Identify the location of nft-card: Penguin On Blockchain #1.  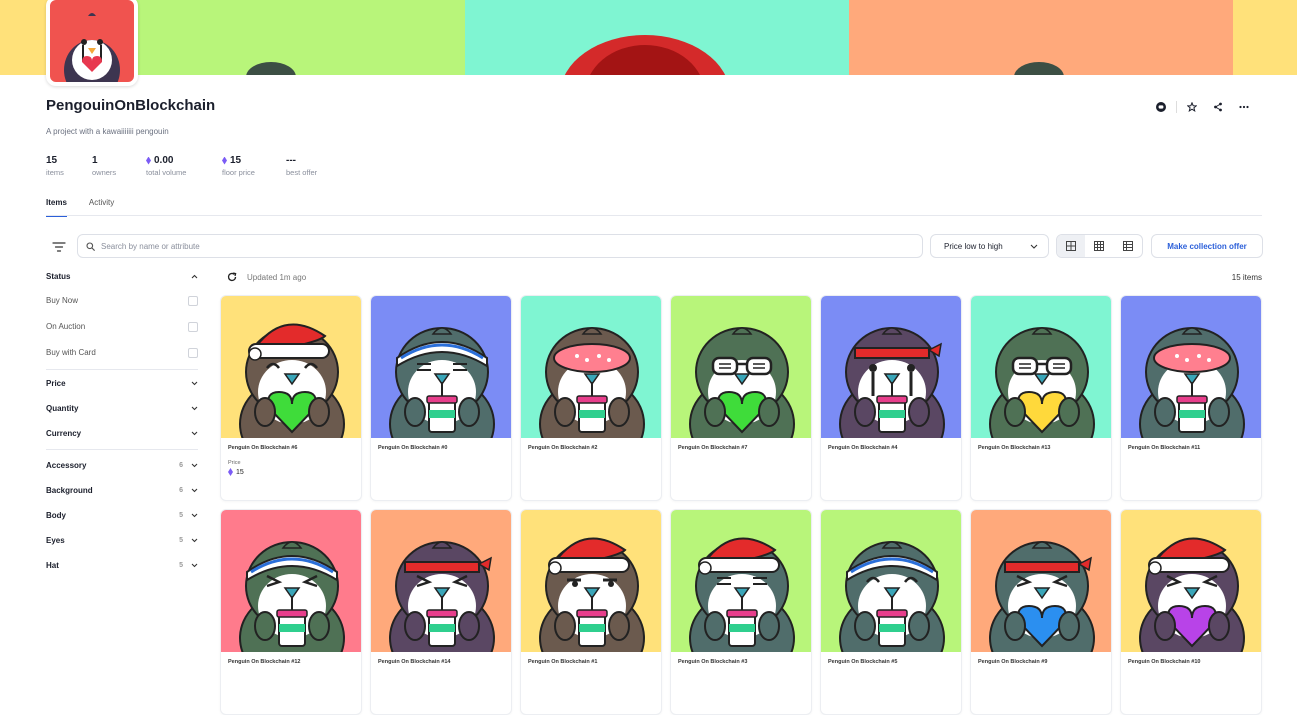
(591, 612).